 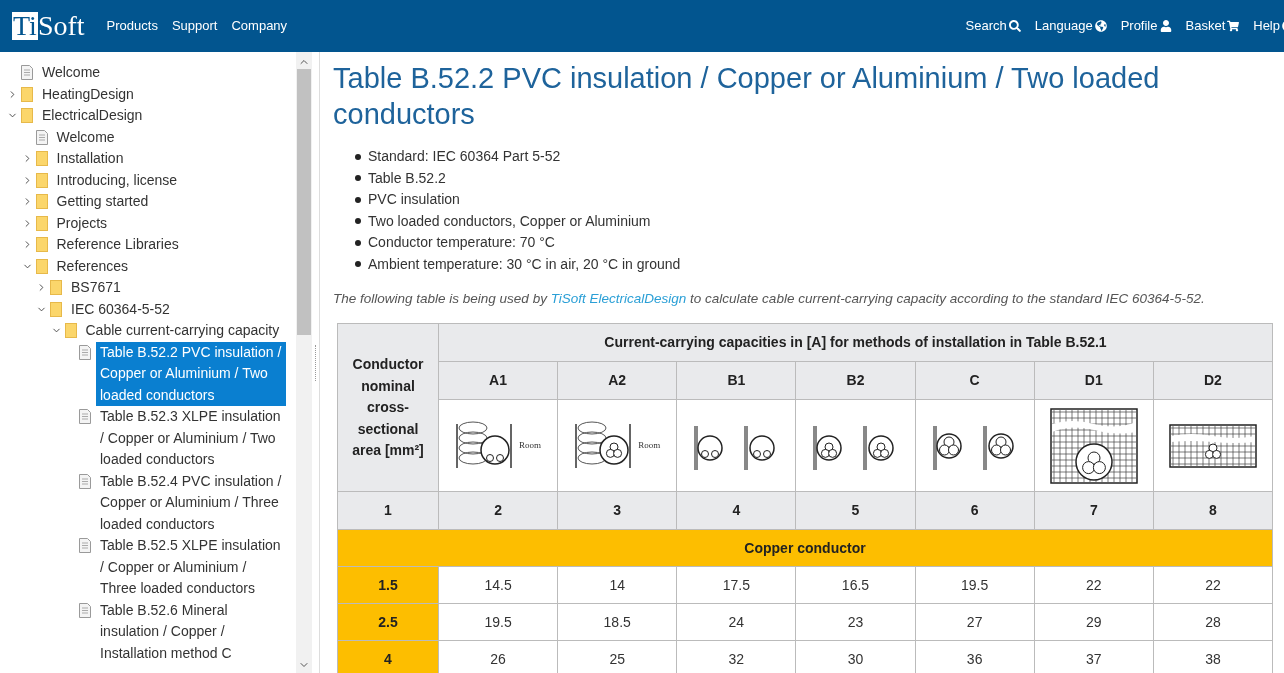 What do you see at coordinates (617, 622) in the screenshot?
I see `table-cell: 18.5` at bounding box center [617, 622].